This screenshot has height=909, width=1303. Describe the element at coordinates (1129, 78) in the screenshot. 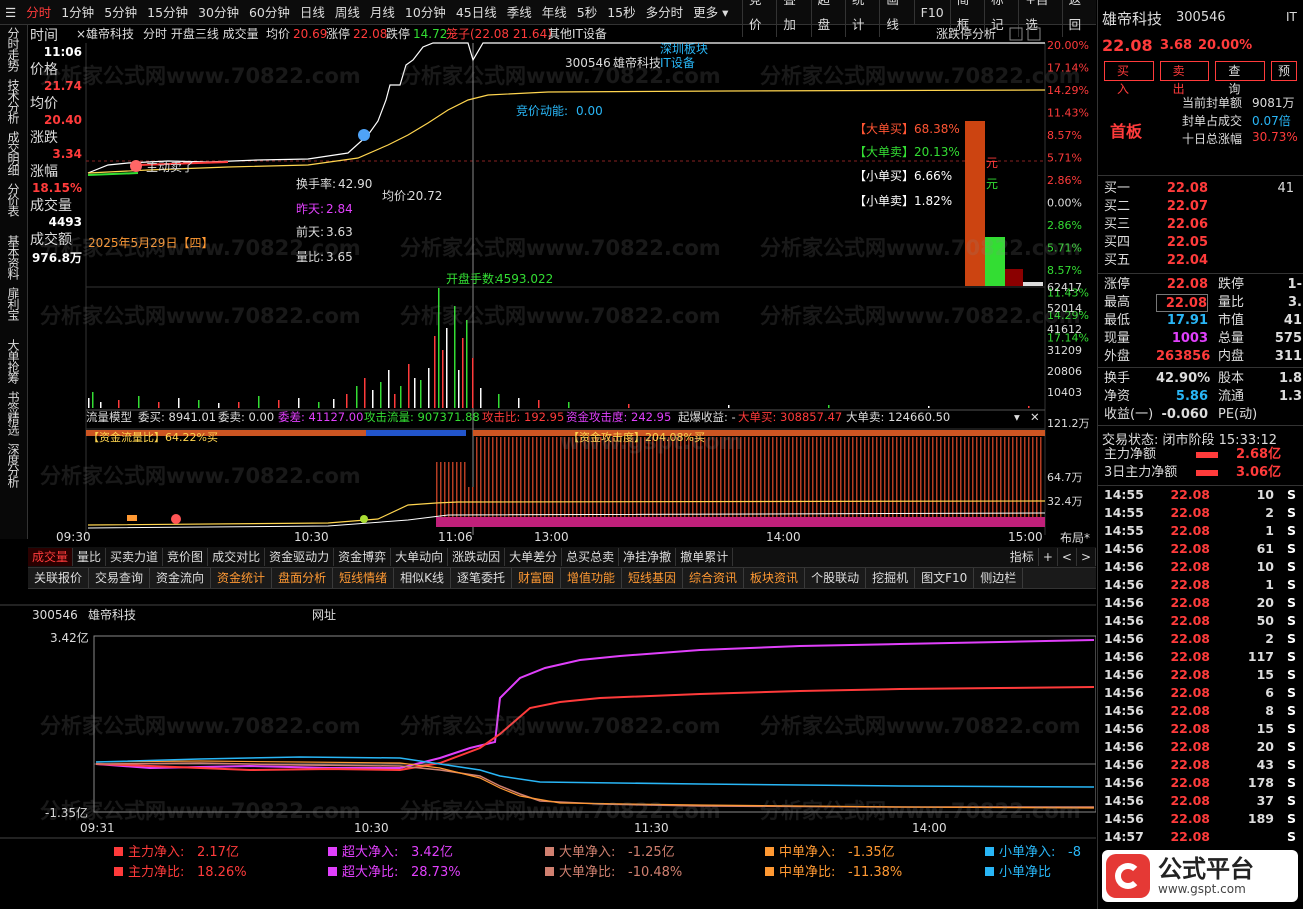

I see `buy-button: 买入` at that location.